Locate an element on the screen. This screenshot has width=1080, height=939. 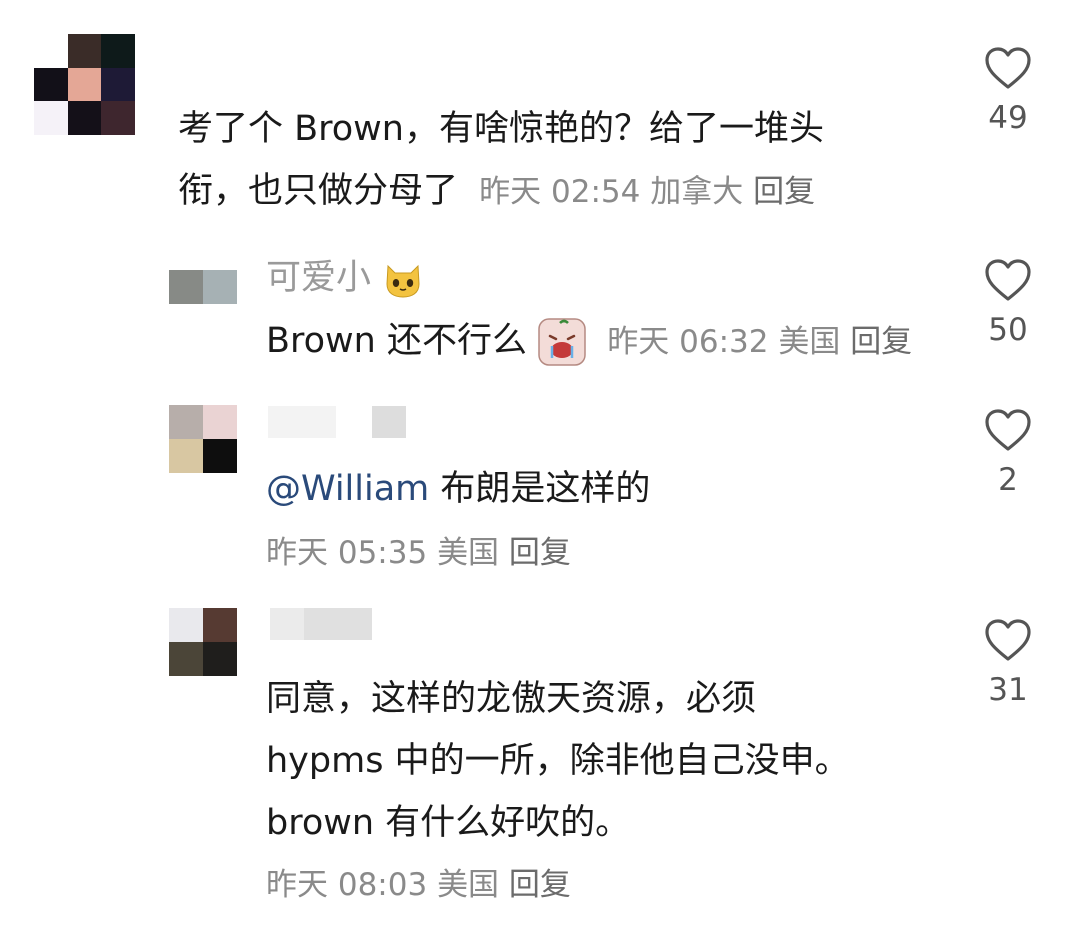
comment-meta: 昨天 05:35 美国 回复 is located at coordinates (418, 553).